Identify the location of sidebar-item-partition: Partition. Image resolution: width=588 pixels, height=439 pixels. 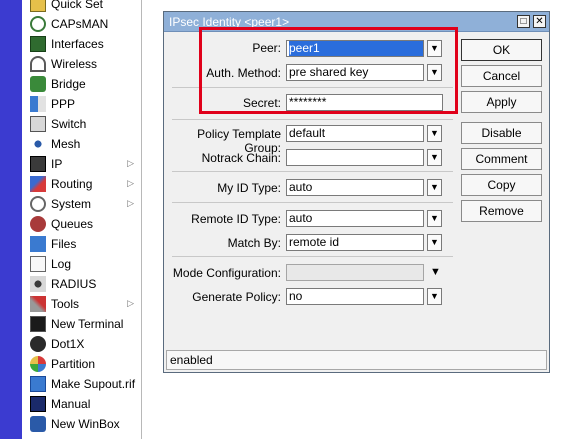
(82, 364).